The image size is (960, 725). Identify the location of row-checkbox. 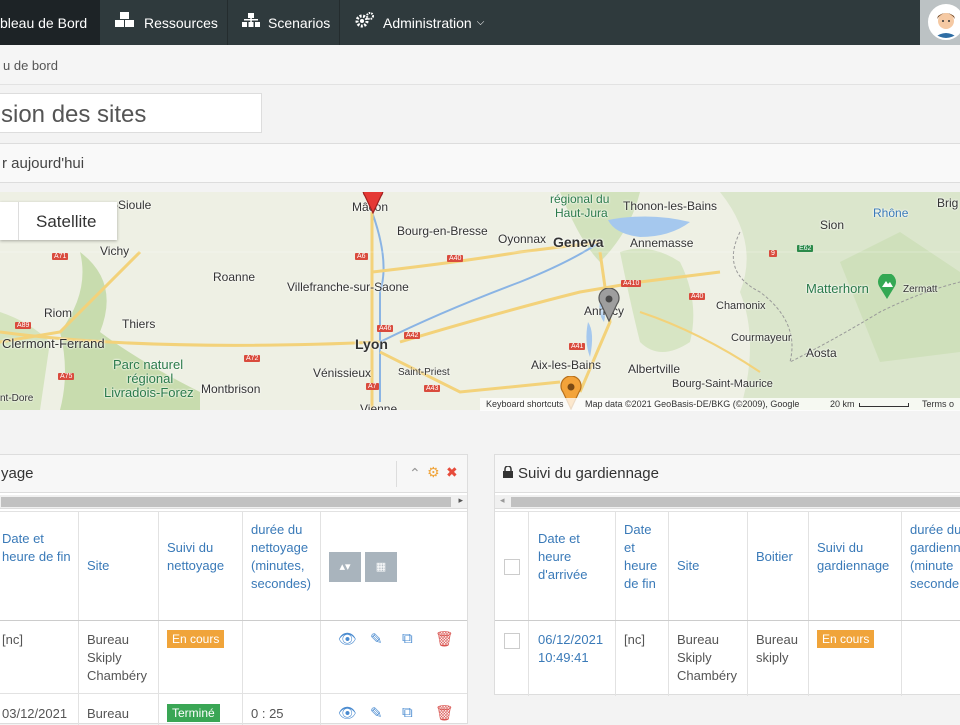
(512, 641).